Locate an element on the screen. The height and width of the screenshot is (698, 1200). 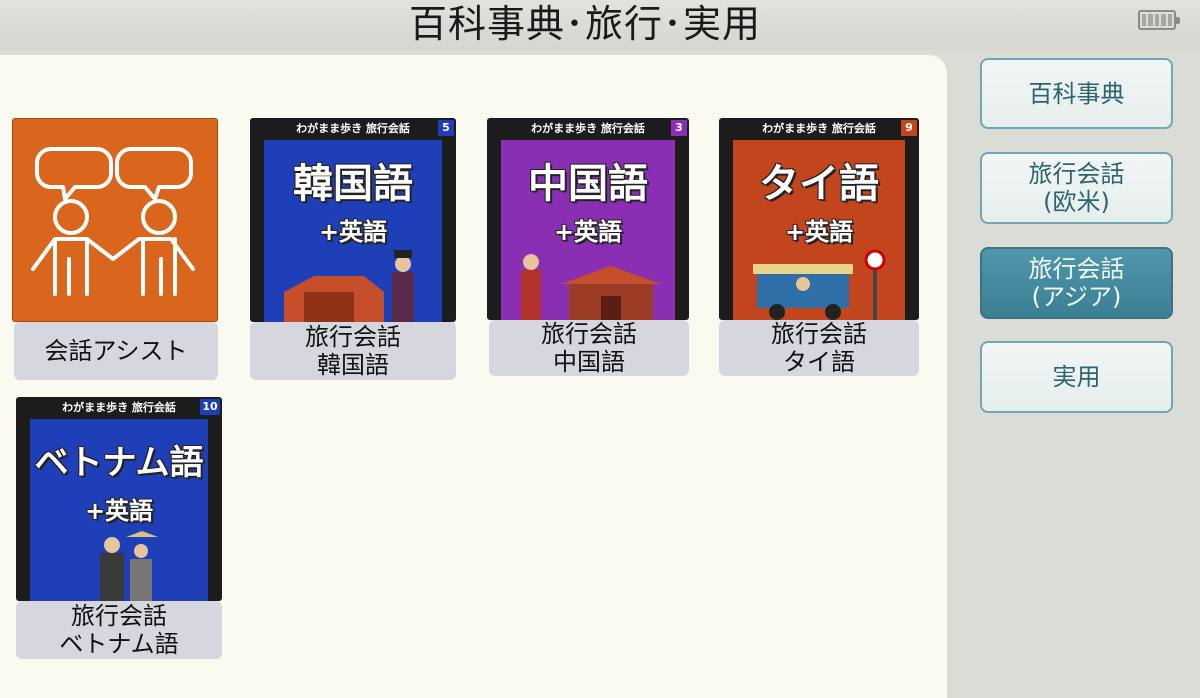
sidebar-item-travel-conversation-western: 旅行会話 (欧米) is located at coordinates (1076, 188).